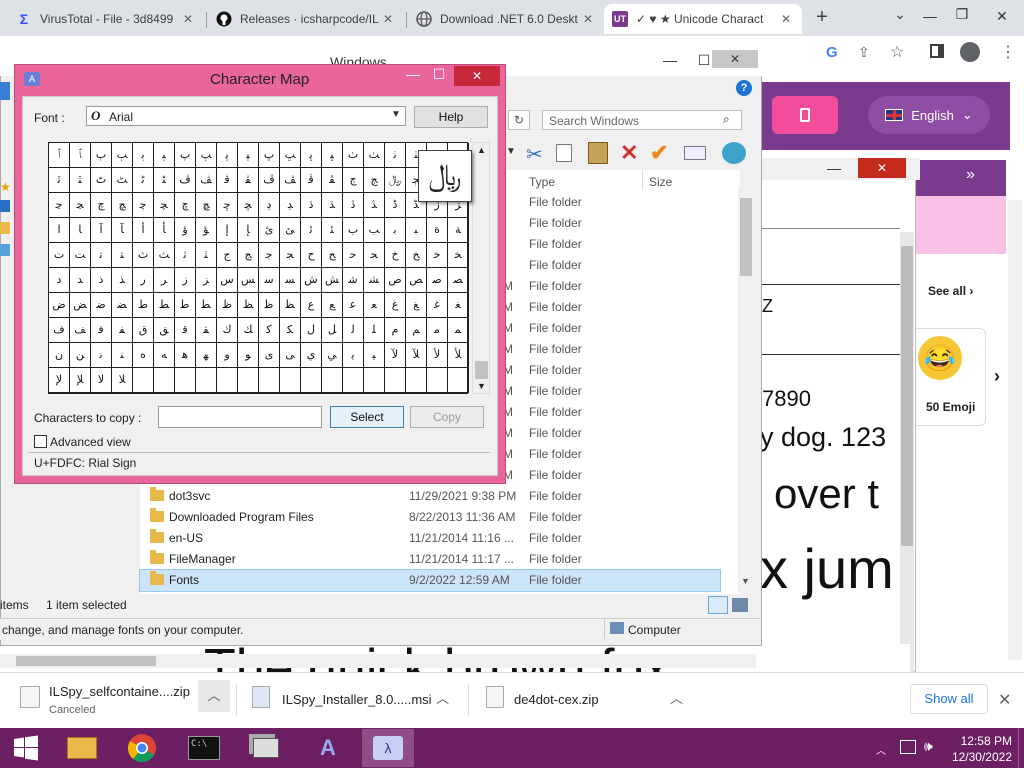 The image size is (1024, 768). I want to click on character-cell: ﻰ, so click(290, 355).